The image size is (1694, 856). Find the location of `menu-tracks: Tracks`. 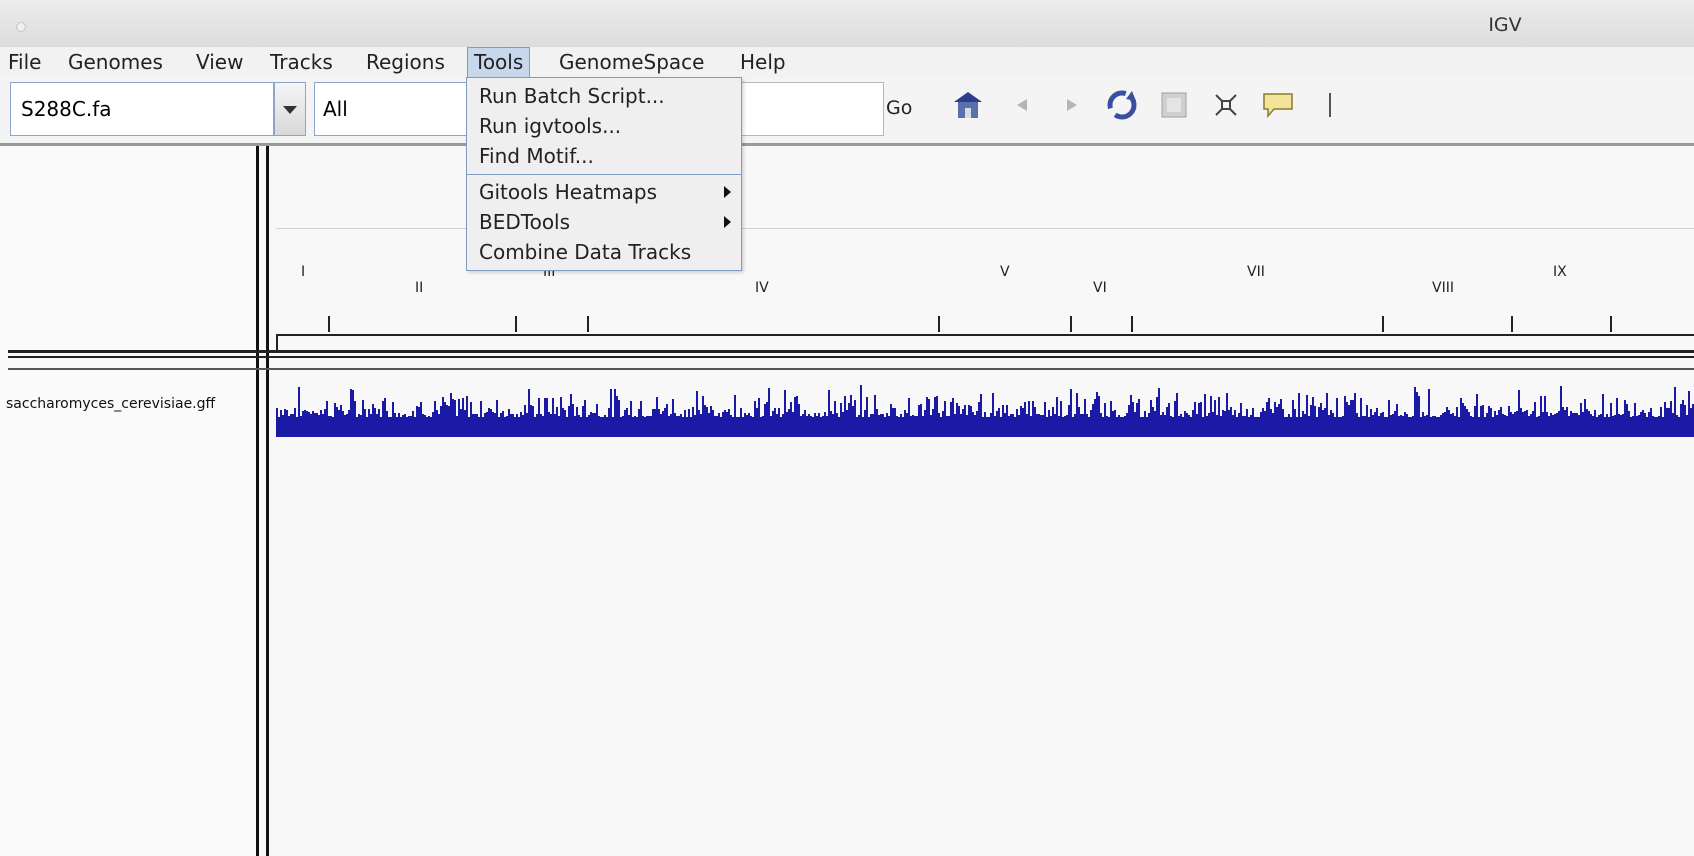

menu-tracks: Tracks is located at coordinates (301, 62).